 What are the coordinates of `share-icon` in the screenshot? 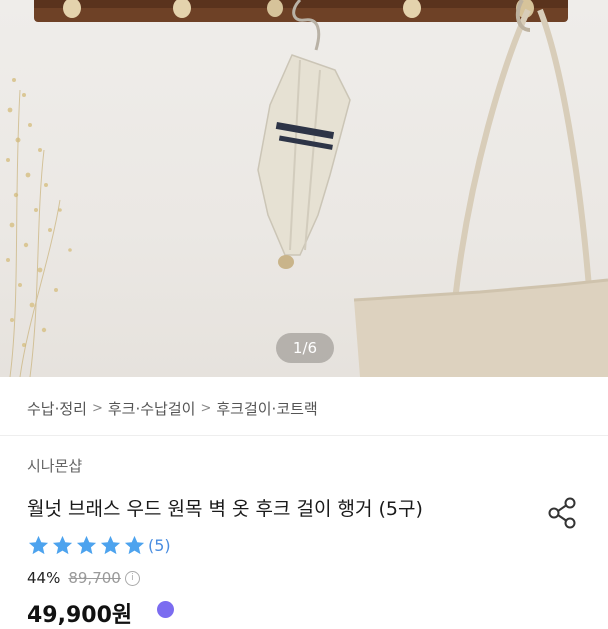 It's located at (562, 513).